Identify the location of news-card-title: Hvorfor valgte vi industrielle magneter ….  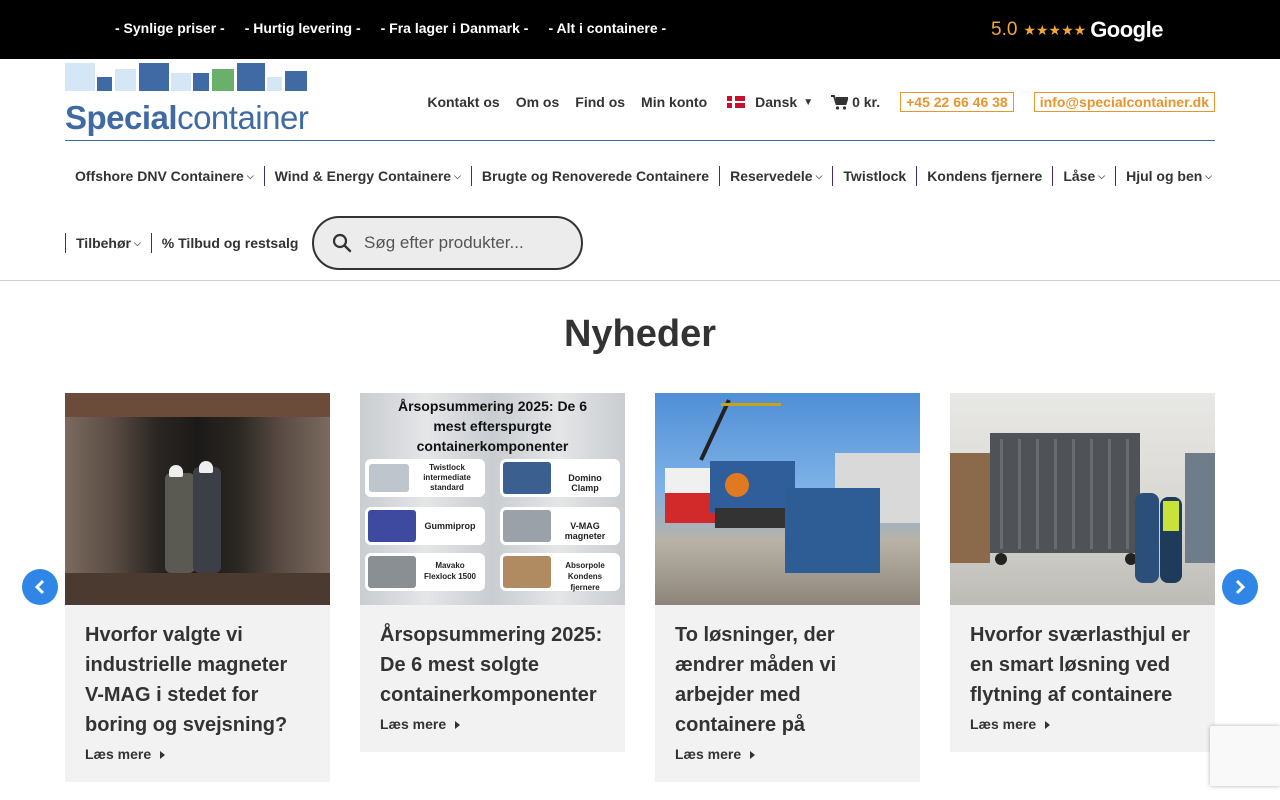
(197, 672).